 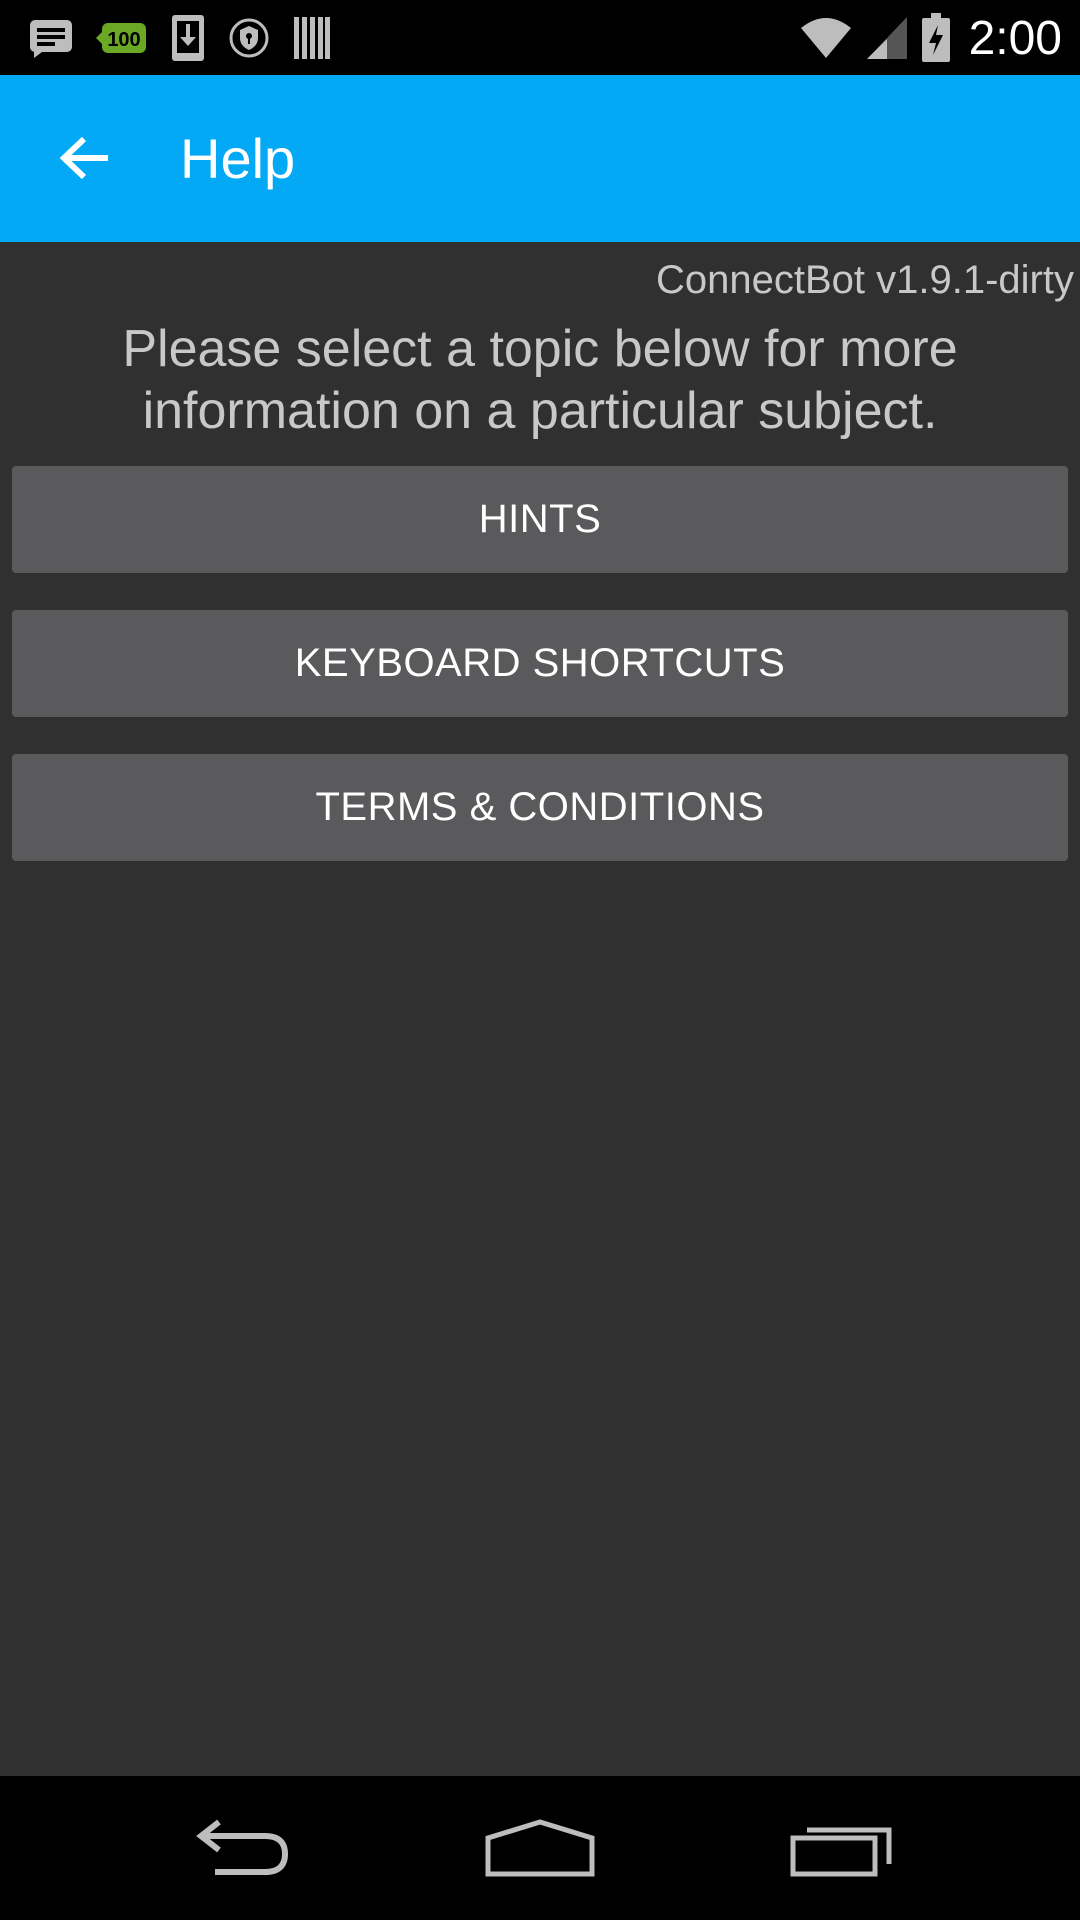 I want to click on wifi-icon, so click(x=826, y=38).